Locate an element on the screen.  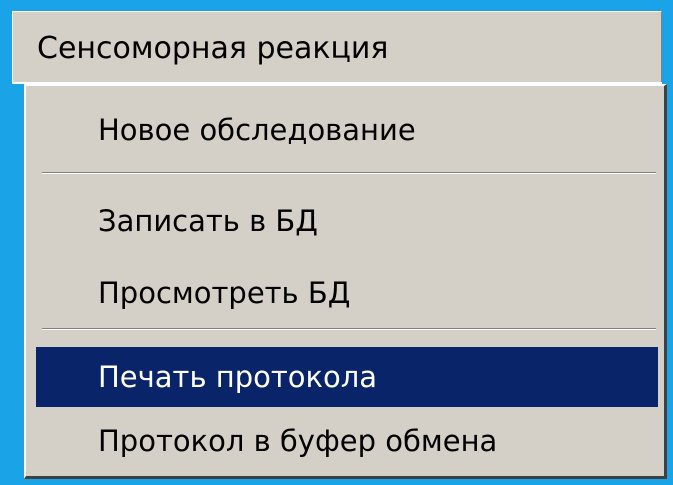
menu-item-label: Просмотреть БД is located at coordinates (224, 293).